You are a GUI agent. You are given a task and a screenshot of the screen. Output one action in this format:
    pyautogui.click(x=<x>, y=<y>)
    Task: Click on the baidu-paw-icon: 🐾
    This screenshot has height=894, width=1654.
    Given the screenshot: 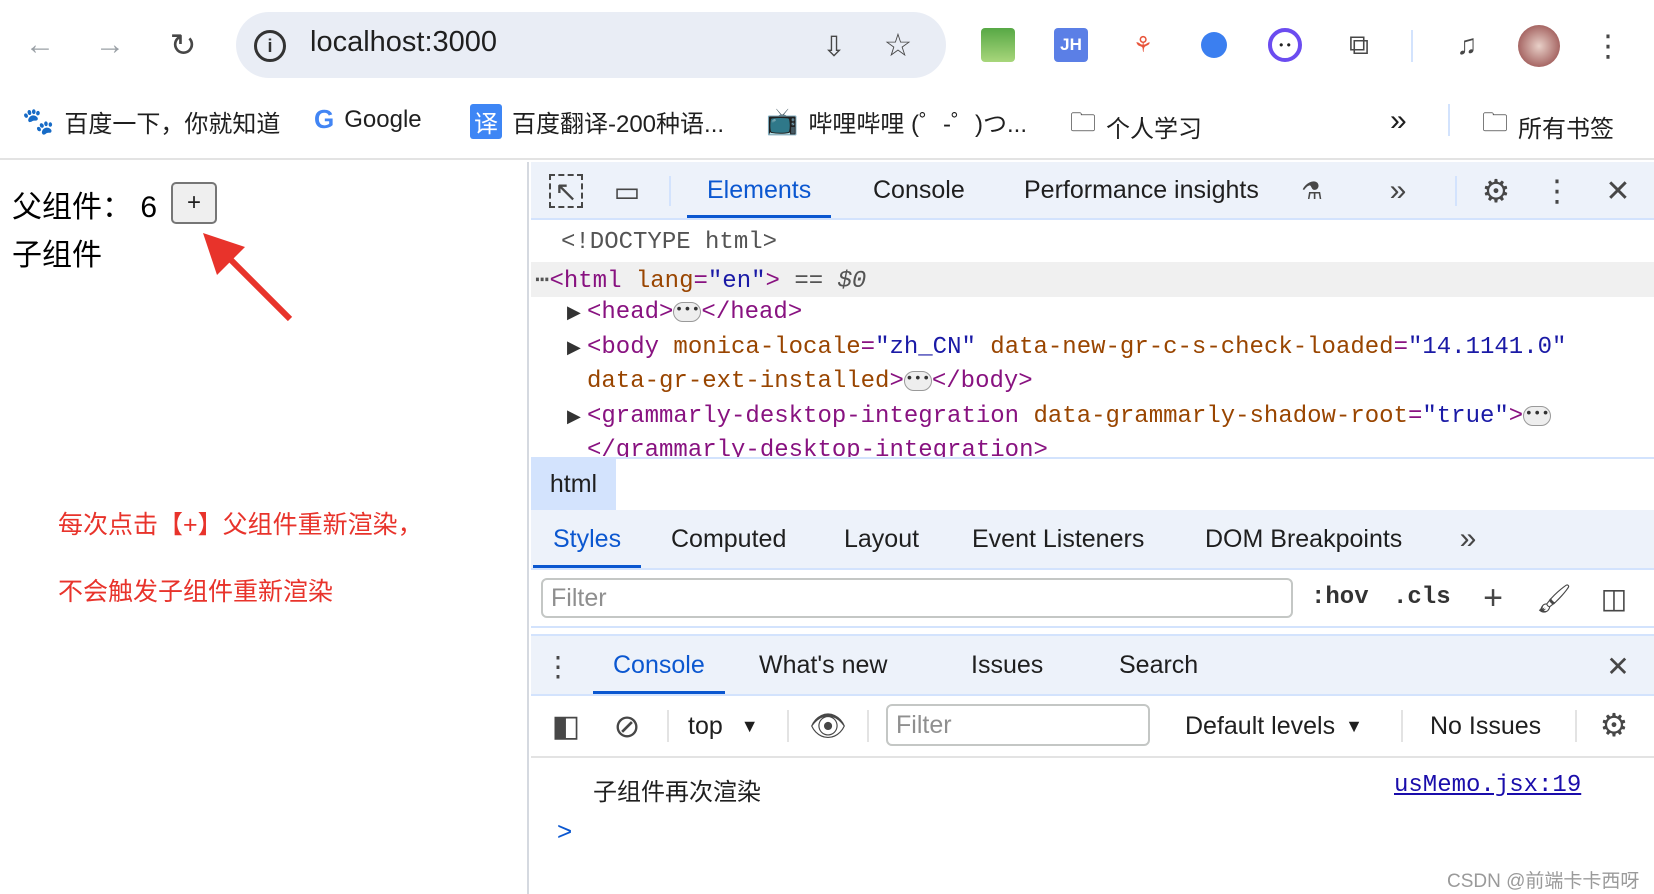 What is the action you would take?
    pyautogui.click(x=38, y=121)
    